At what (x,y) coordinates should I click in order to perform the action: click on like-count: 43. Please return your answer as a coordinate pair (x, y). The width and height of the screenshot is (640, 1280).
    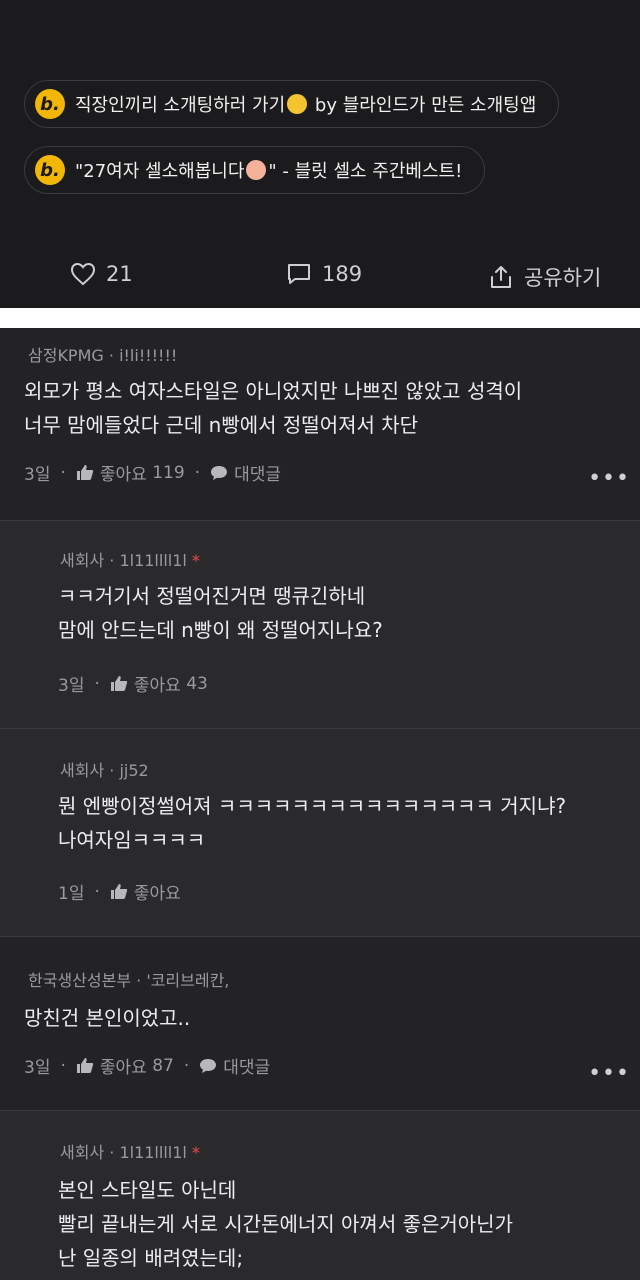
    Looking at the image, I should click on (197, 683).